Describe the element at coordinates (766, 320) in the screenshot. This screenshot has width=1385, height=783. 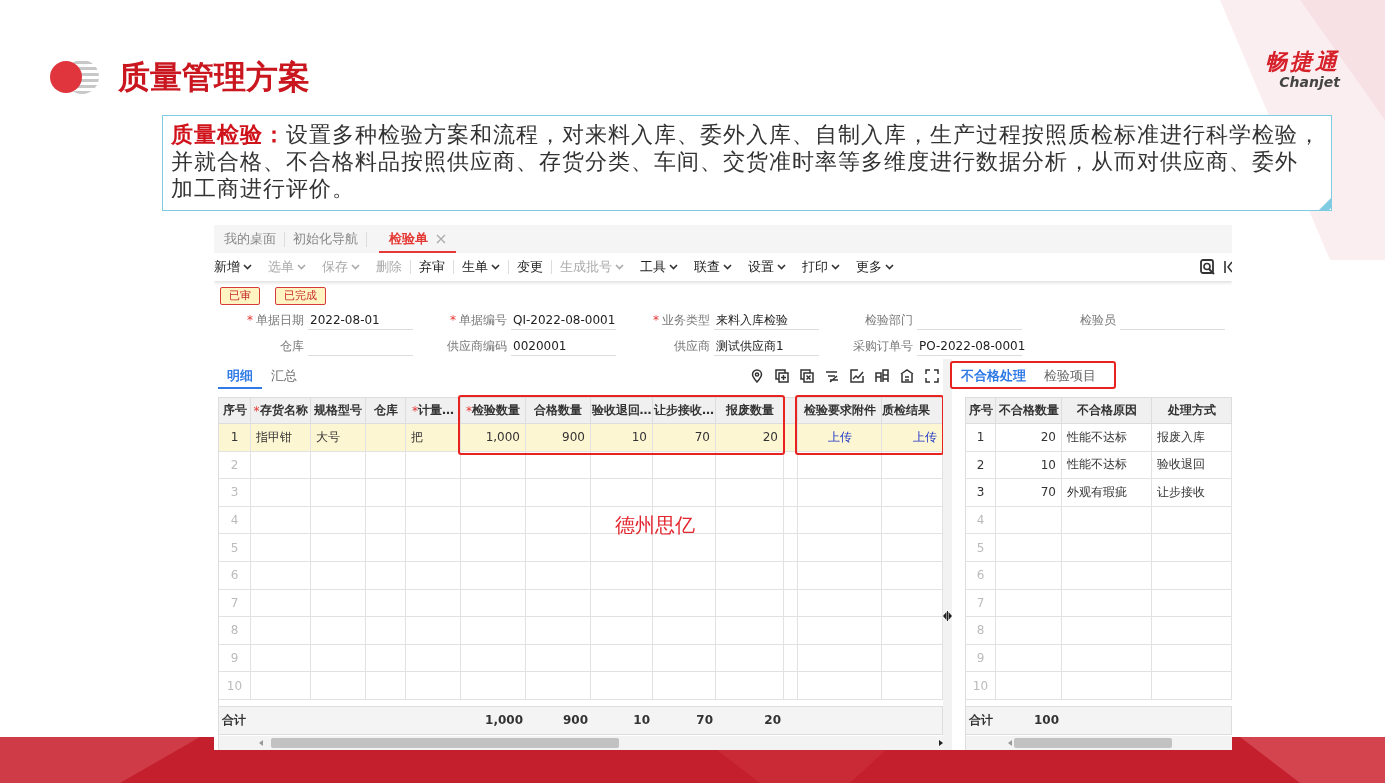
I see `input-field: 来料入库检验` at that location.